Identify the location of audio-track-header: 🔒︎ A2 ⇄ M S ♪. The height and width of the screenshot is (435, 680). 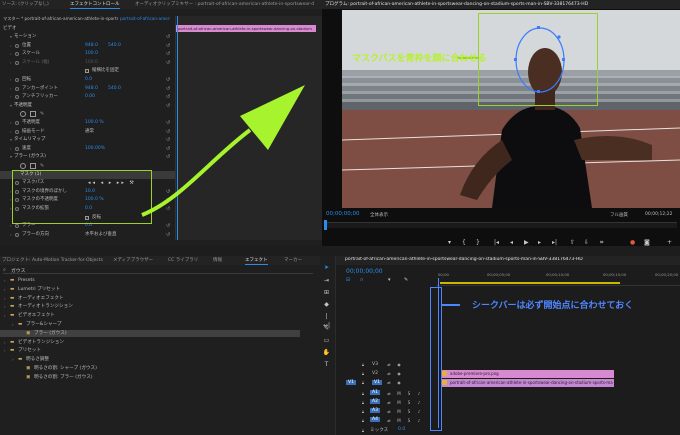
(389, 403).